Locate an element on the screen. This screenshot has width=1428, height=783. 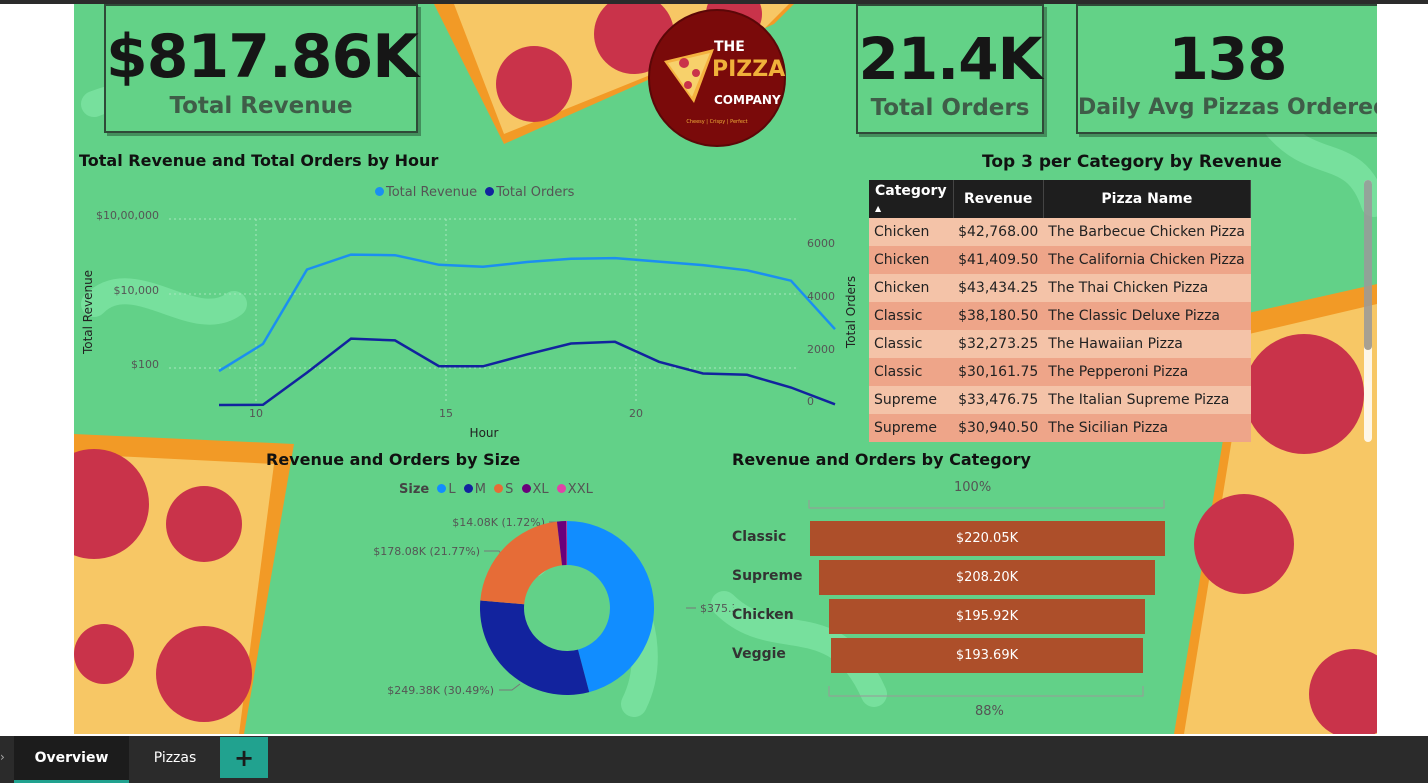
funnel-top-percent: 100% is located at coordinates (973, 487).